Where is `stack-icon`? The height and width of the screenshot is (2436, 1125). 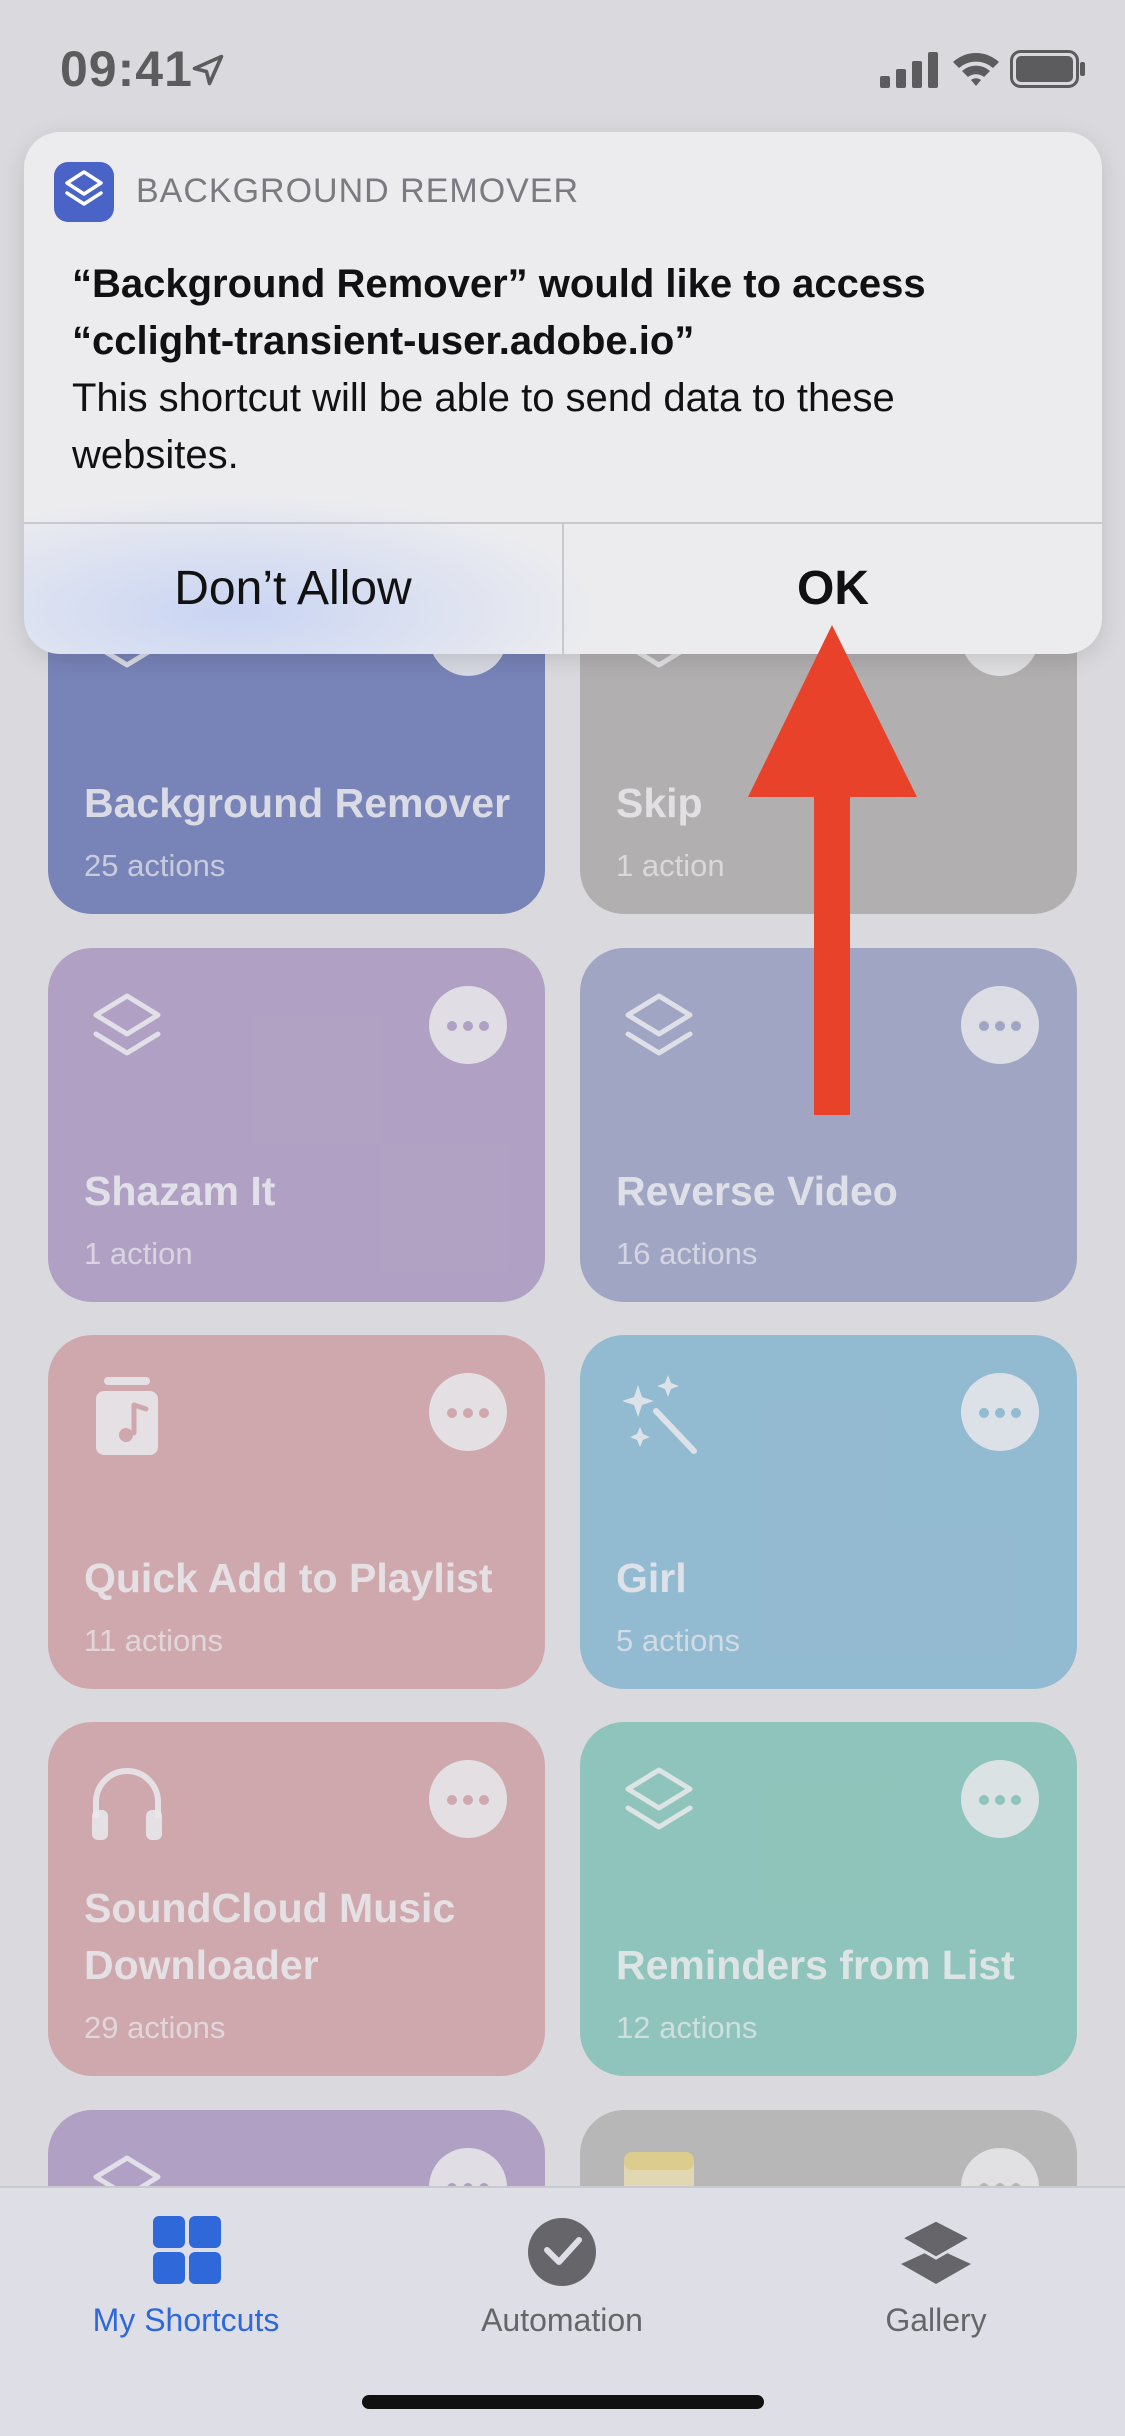
stack-icon is located at coordinates (936, 2251).